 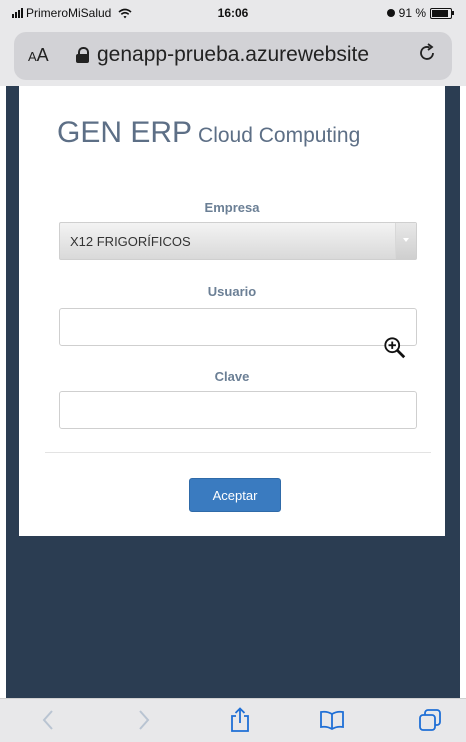 I want to click on url-field: genapp-prueba.azurewebsite, so click(x=222, y=55).